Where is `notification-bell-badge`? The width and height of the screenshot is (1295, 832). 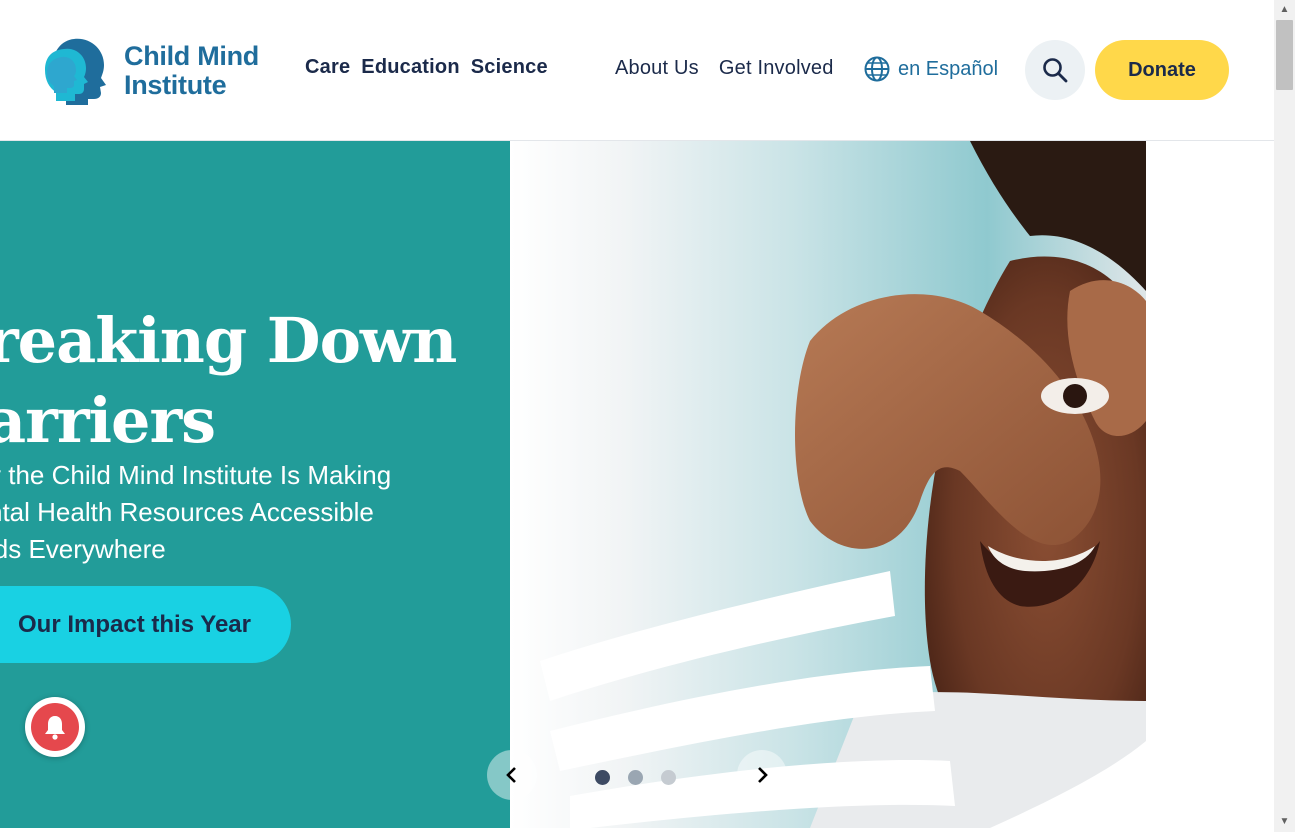 notification-bell-badge is located at coordinates (55, 727).